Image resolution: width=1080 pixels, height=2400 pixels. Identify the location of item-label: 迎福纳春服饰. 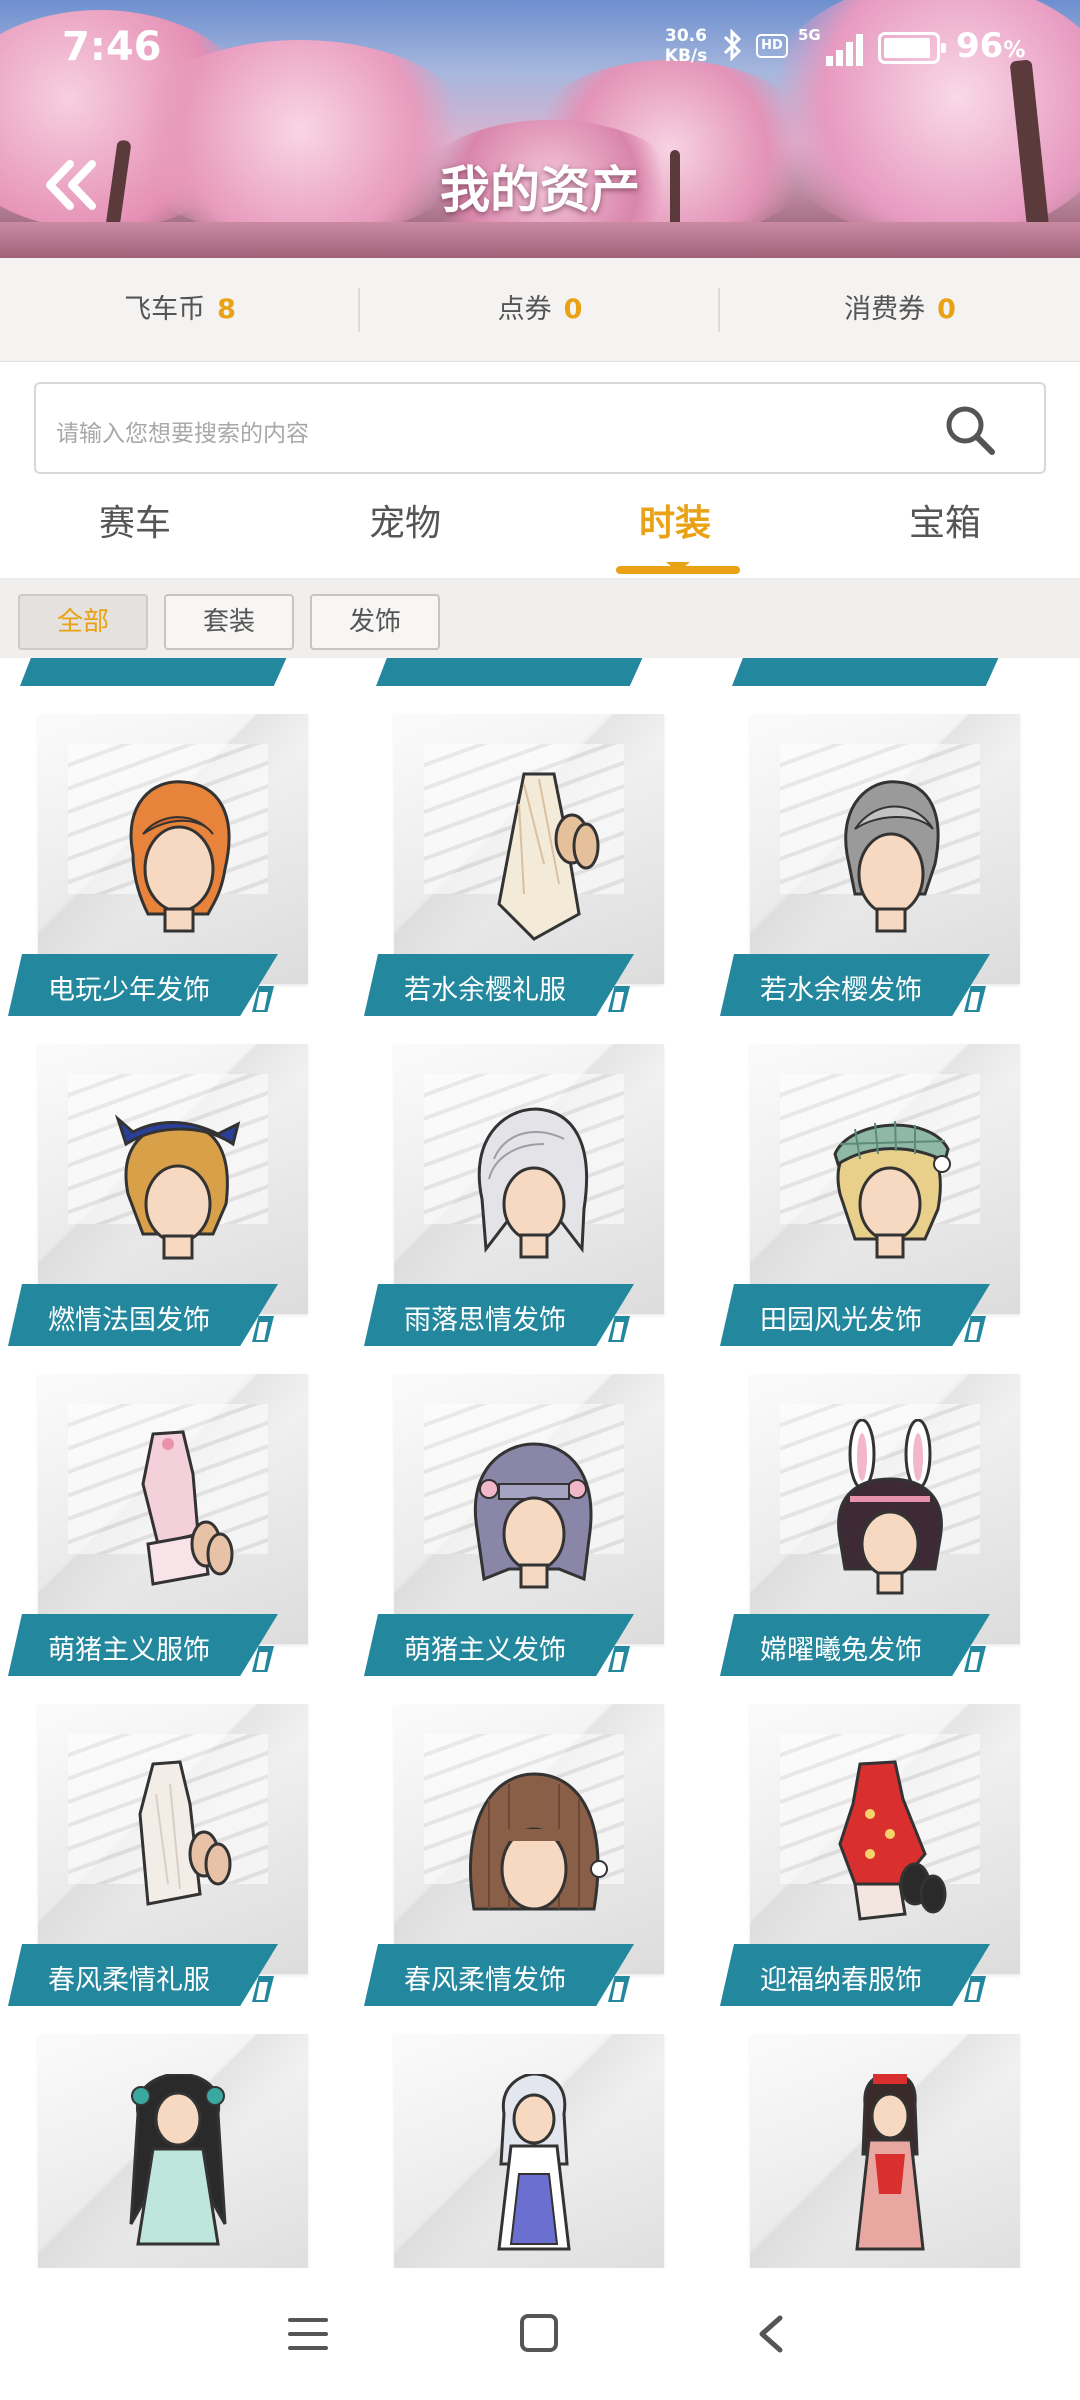
(855, 1975).